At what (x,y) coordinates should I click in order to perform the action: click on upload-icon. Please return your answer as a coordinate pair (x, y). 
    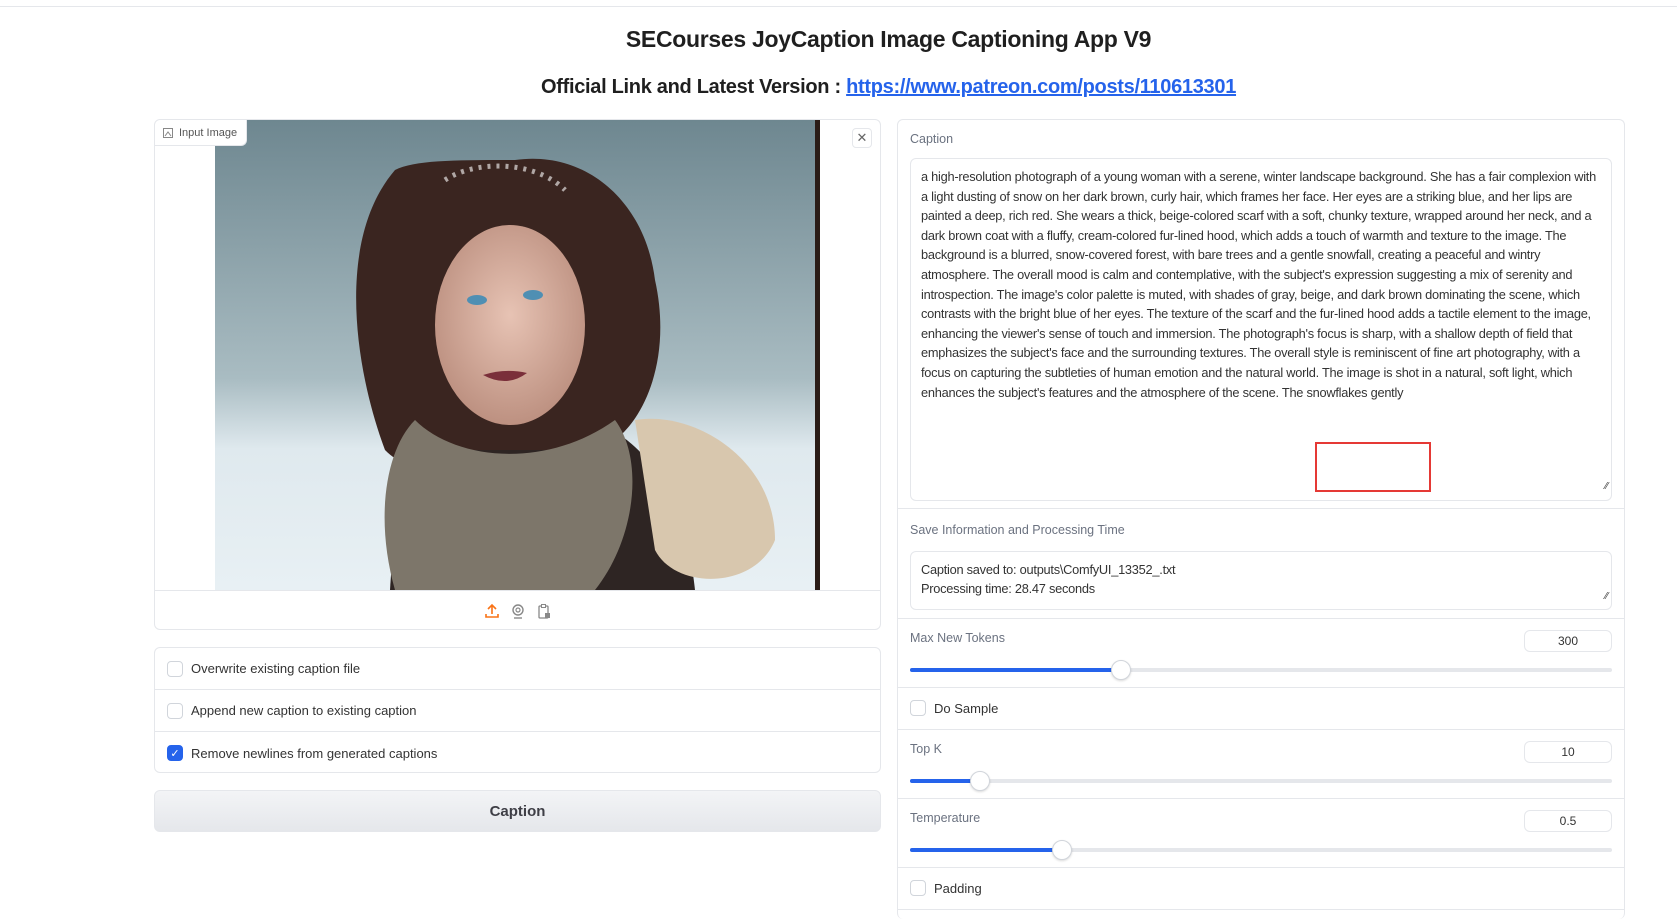
    Looking at the image, I should click on (492, 611).